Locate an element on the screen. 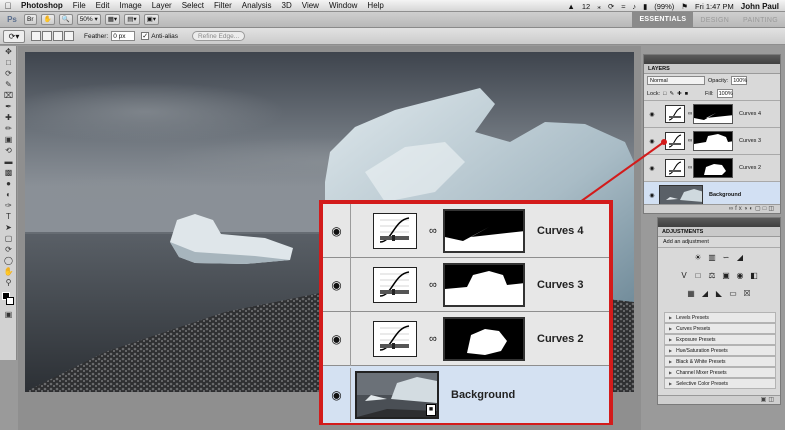 The height and width of the screenshot is (430, 785). layer-row-curves-3: ◉ ∞ Curves 3 is located at coordinates (712, 140).